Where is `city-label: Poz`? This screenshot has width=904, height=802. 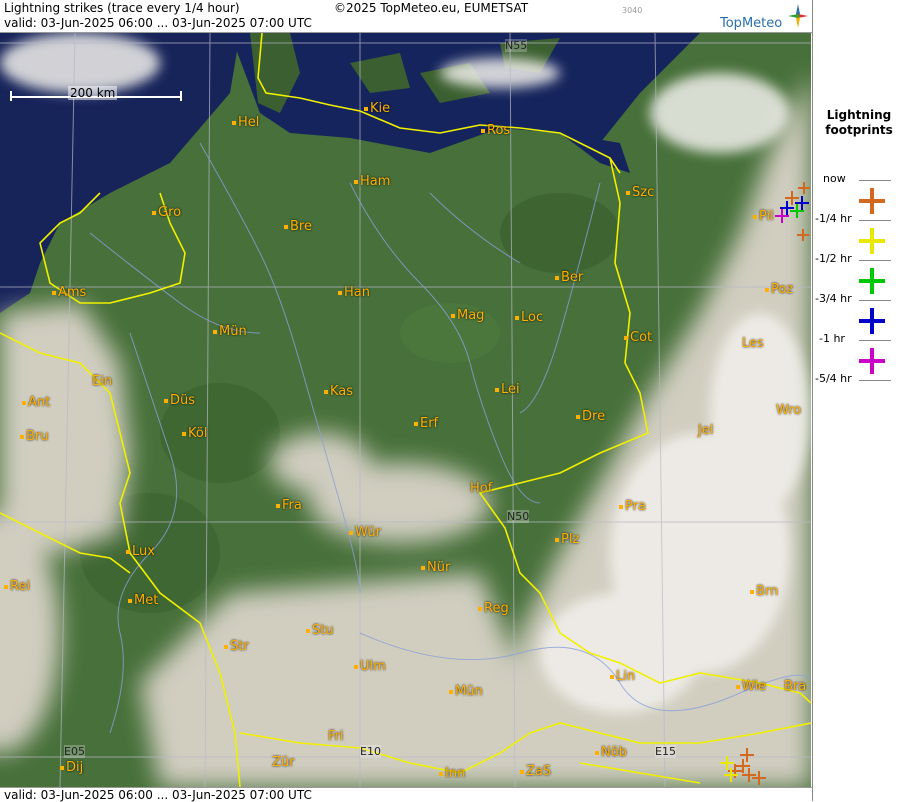
city-label: Poz is located at coordinates (779, 289).